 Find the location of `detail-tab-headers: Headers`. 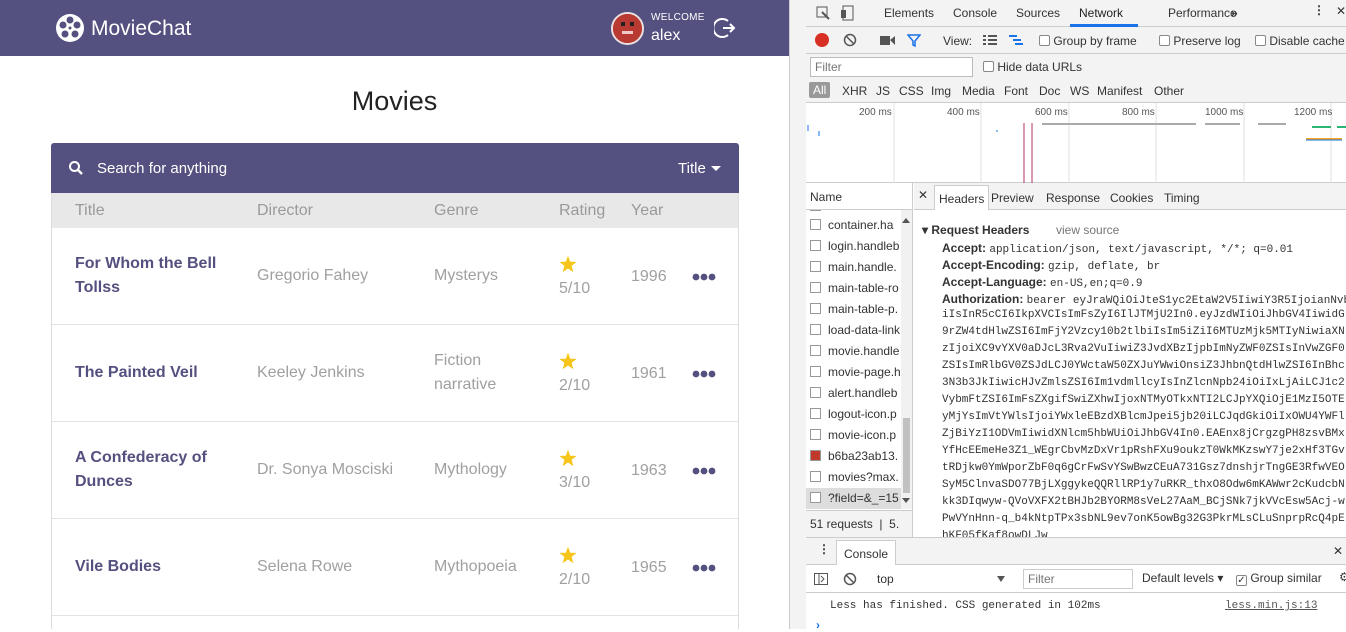

detail-tab-headers: Headers is located at coordinates (962, 197).